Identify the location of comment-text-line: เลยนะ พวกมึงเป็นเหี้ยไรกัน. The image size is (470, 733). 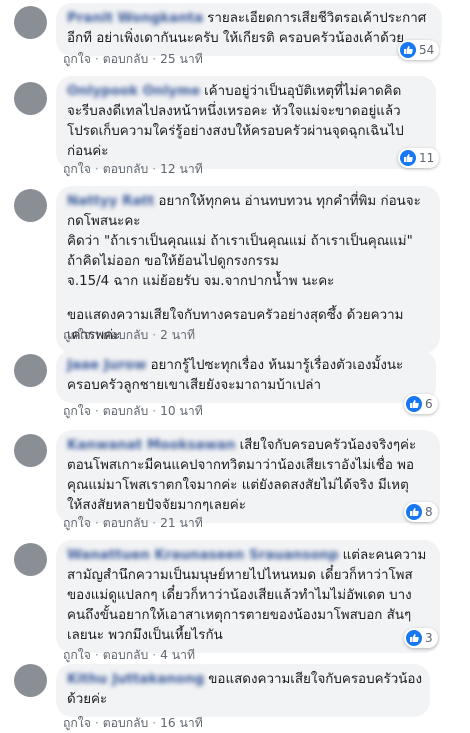
(145, 635).